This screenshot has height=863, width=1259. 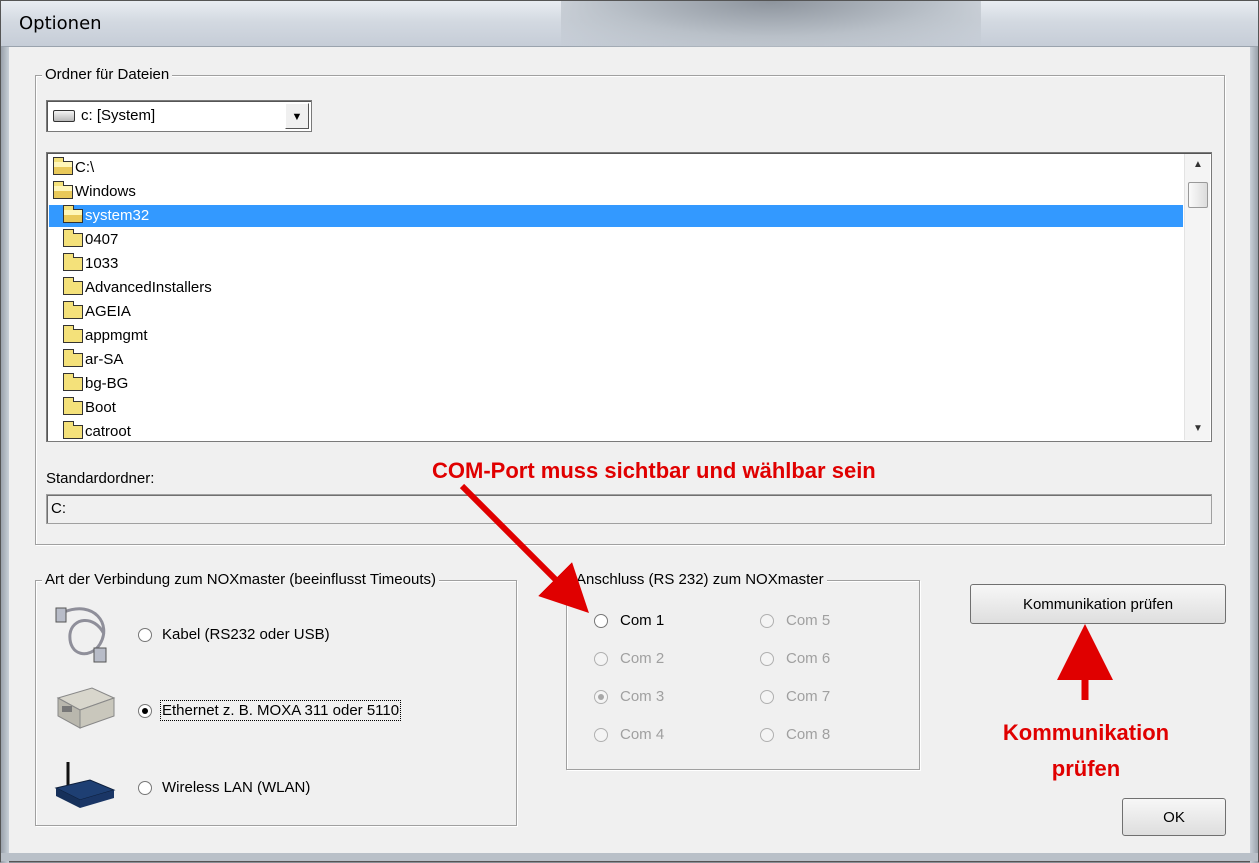 What do you see at coordinates (1086, 732) in the screenshot?
I see `check-annotation-line1: Kommunikation` at bounding box center [1086, 732].